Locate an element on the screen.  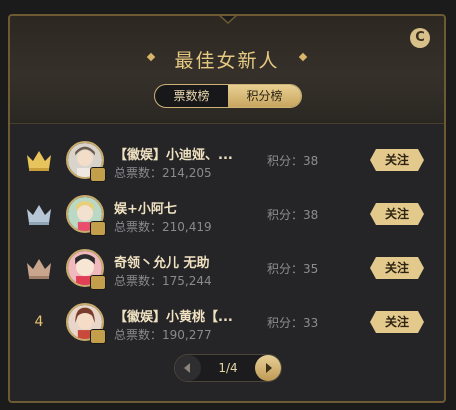
next-page-button is located at coordinates (268, 368).